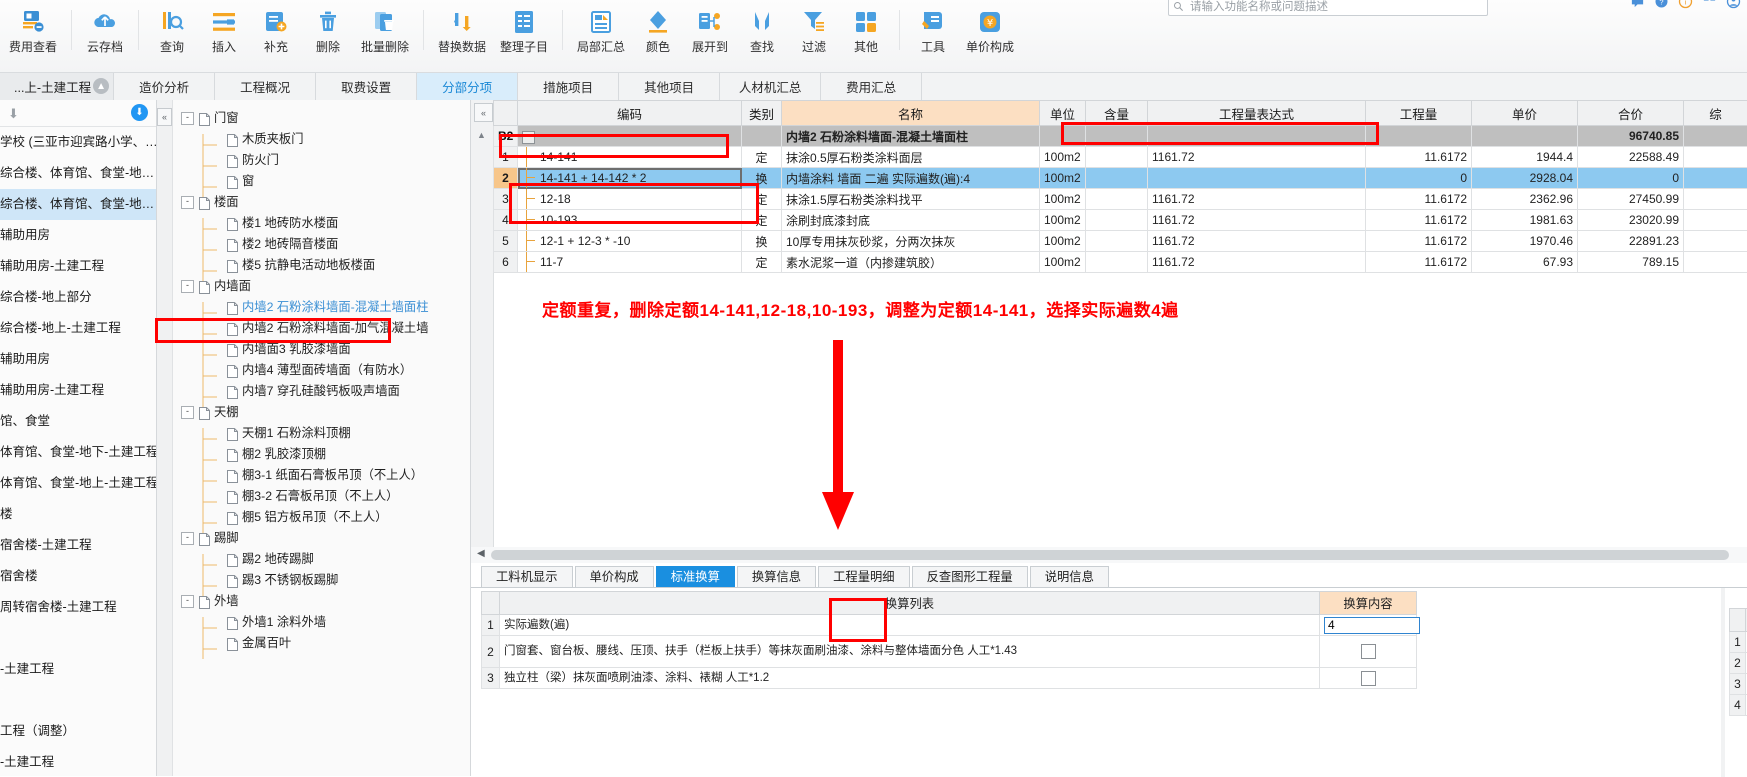 This screenshot has width=1747, height=777. Describe the element at coordinates (328, 31) in the screenshot. I see `tool-delete: 删除` at that location.